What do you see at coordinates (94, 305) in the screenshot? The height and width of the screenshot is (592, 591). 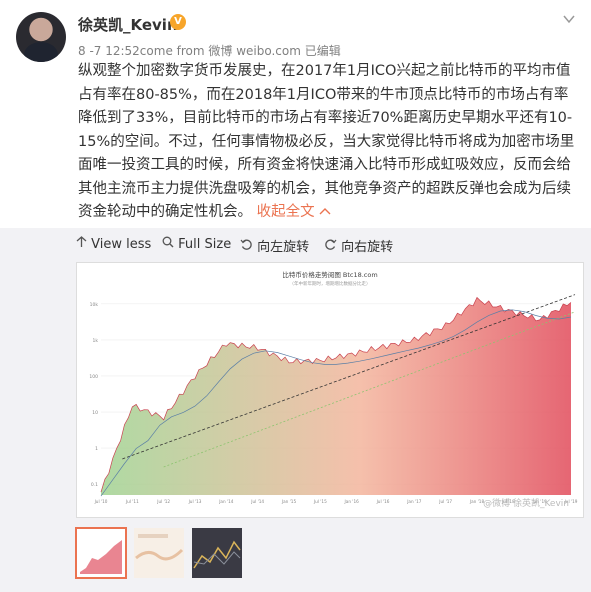 I see `y-tick-label: 10k` at bounding box center [94, 305].